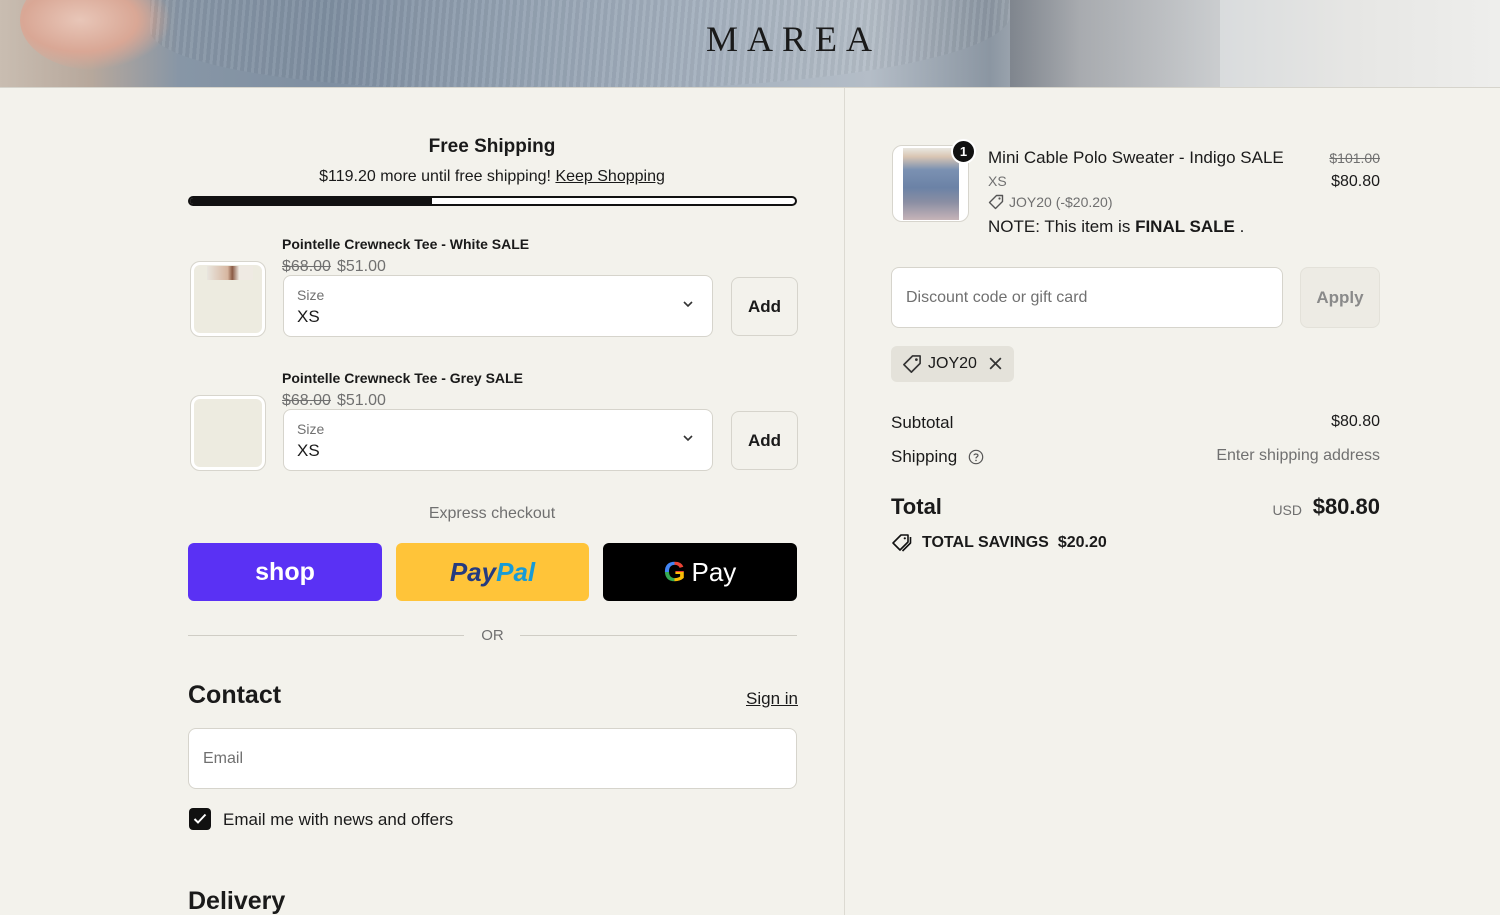 The image size is (1500, 915). I want to click on shipping-label-row: Shipping, so click(937, 457).